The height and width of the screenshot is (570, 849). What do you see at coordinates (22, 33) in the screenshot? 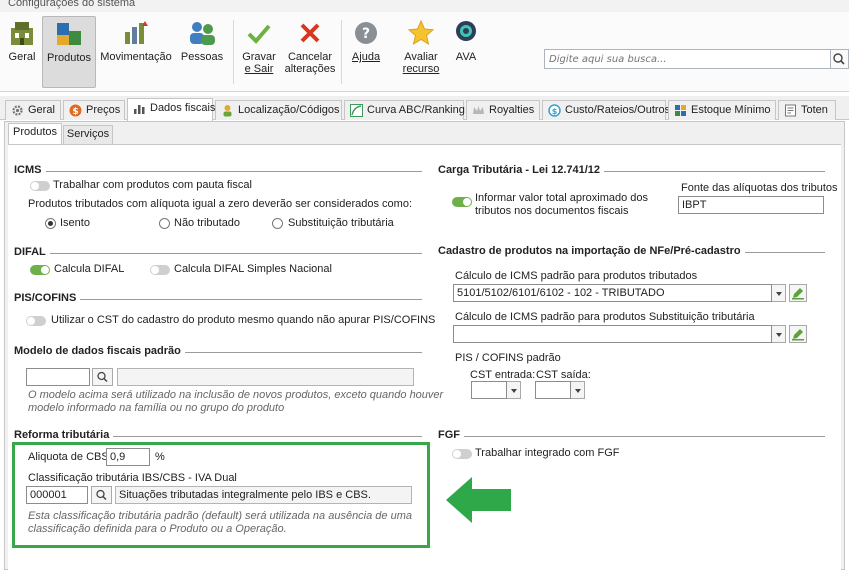
I see `building-icon` at bounding box center [22, 33].